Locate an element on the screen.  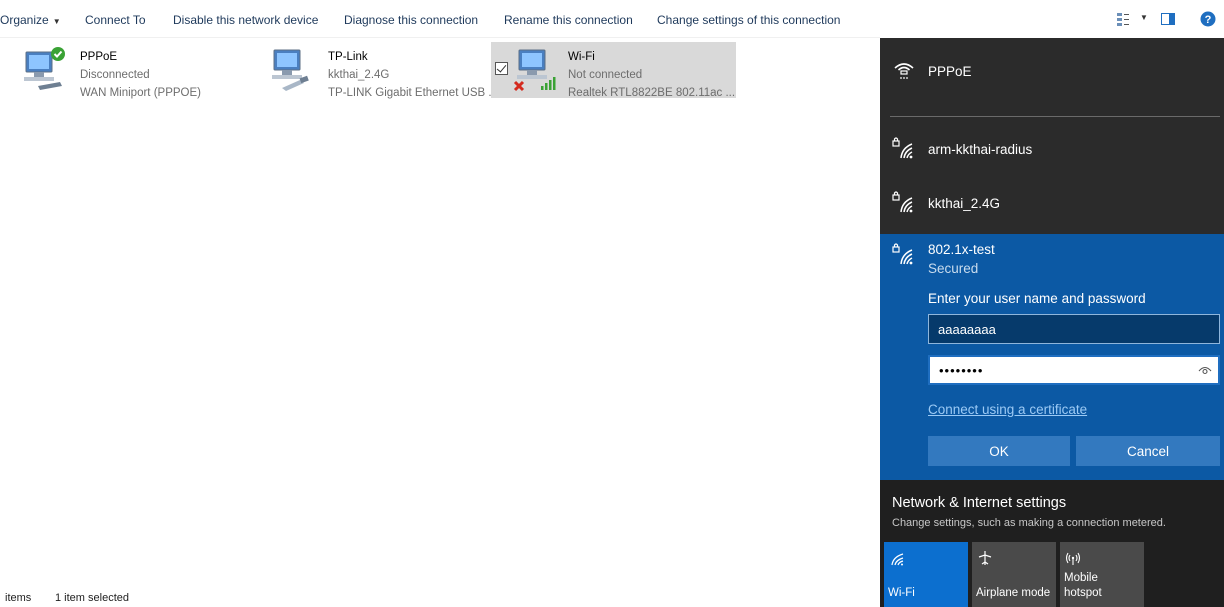
view-dropdown-icon: ▼ is located at coordinates (1144, 17).